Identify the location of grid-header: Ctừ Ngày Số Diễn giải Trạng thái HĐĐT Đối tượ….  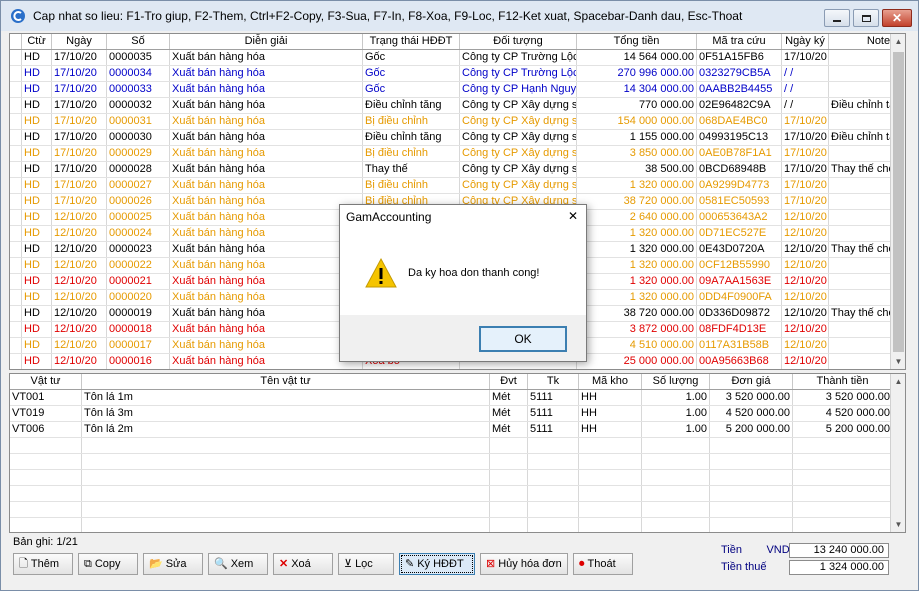
(457, 42).